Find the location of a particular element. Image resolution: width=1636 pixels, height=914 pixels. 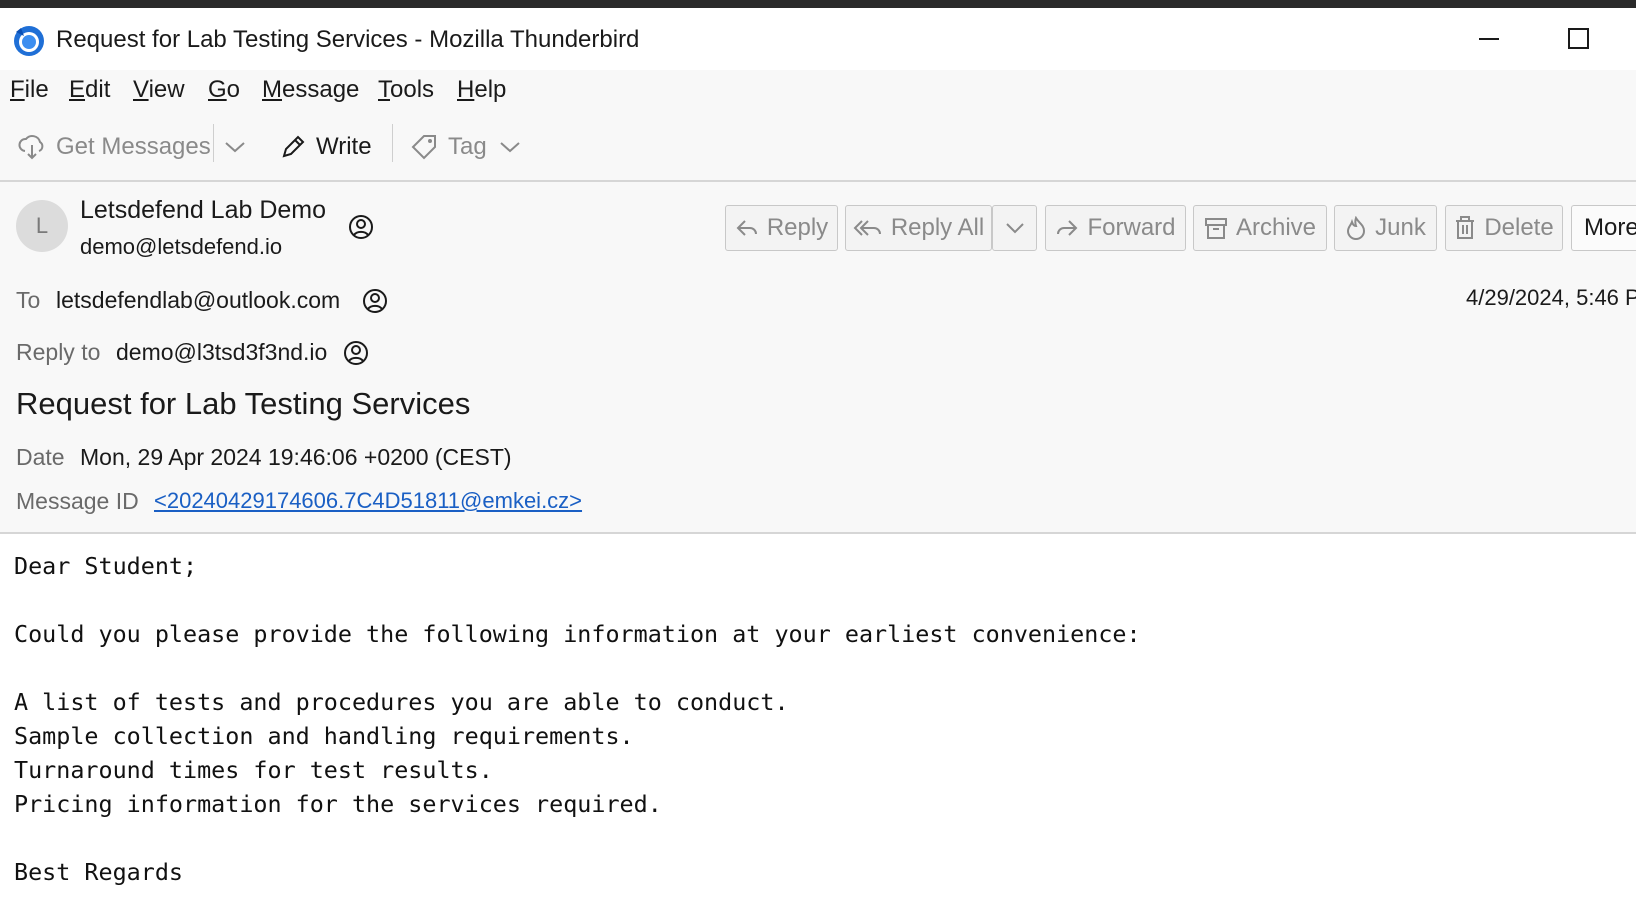

get-messages-label: Get Messages is located at coordinates (133, 146).